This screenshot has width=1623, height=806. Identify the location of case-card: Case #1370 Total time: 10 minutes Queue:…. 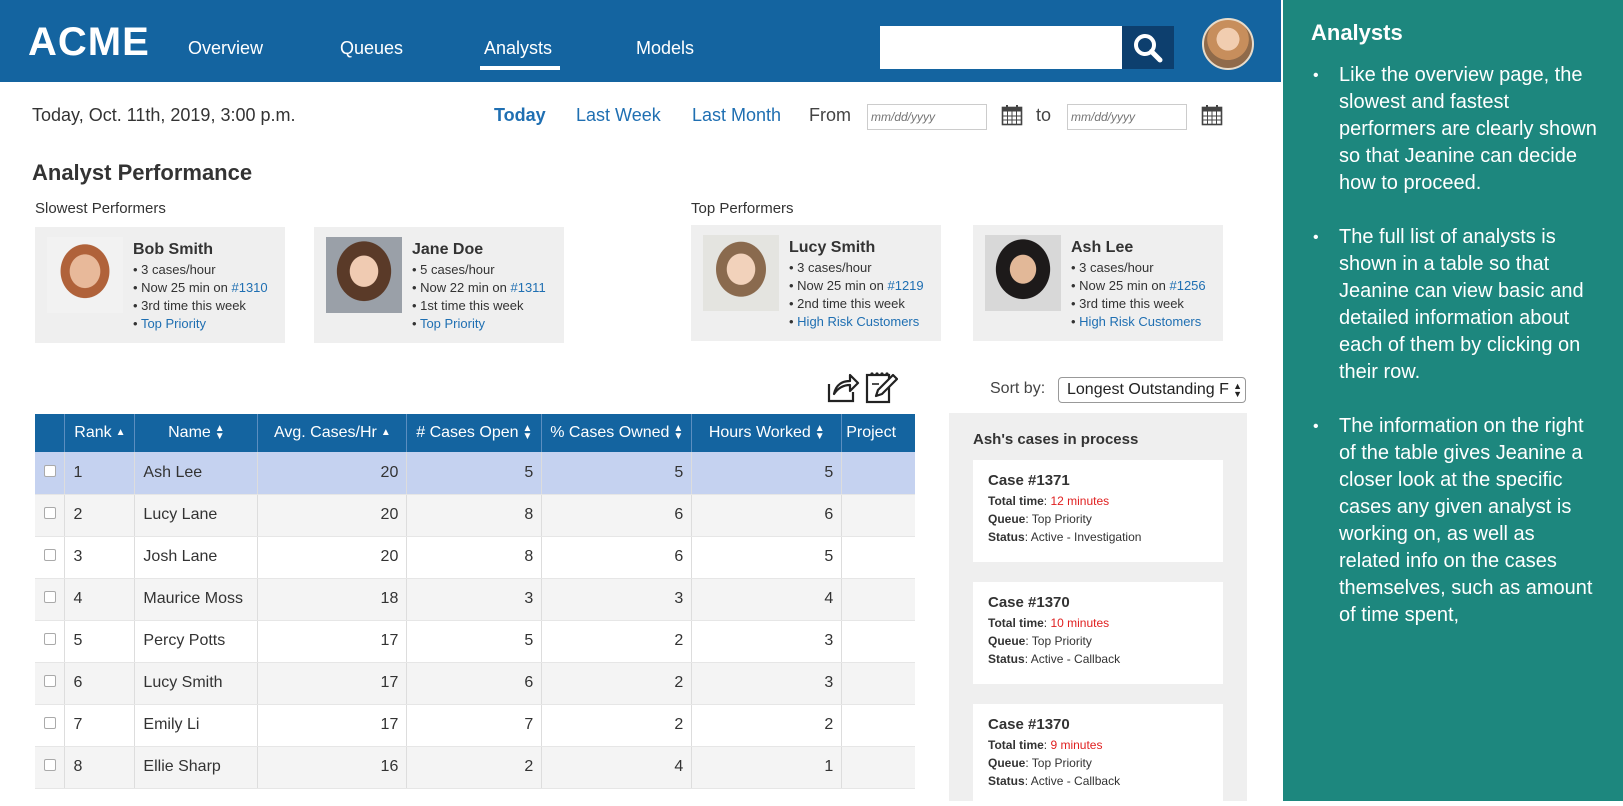
(1098, 633).